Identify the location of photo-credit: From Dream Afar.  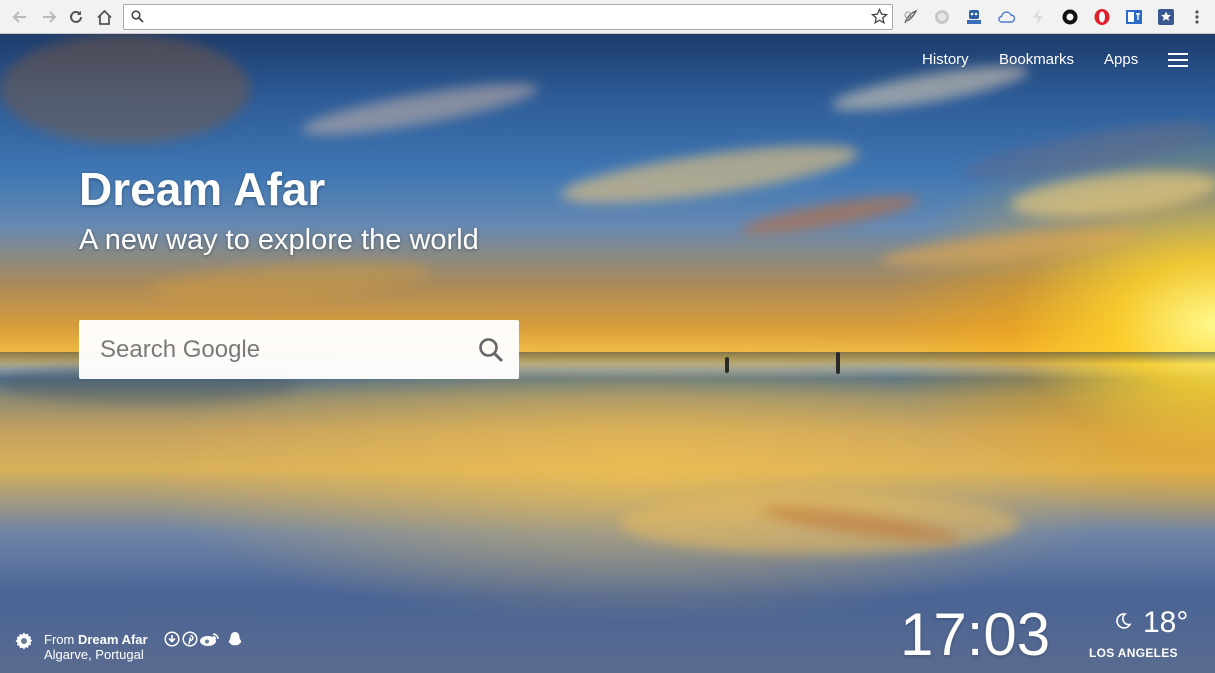
(96, 639).